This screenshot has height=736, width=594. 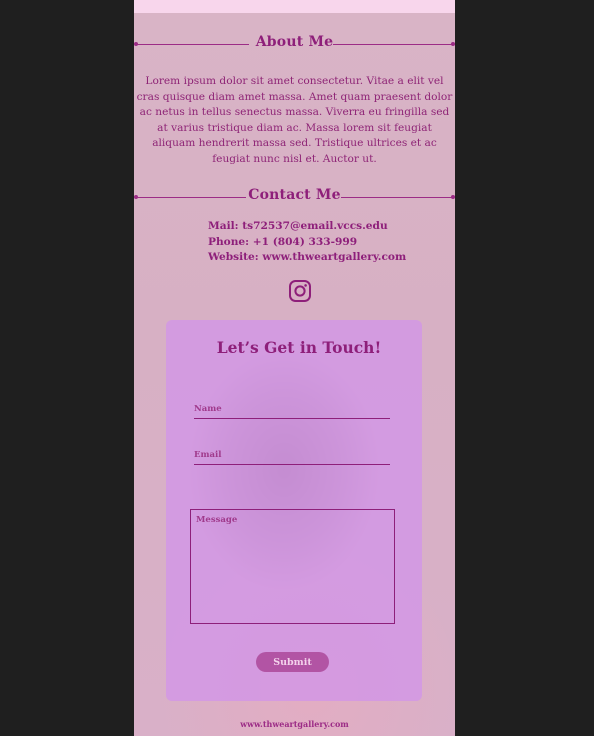 I want to click on about-title: About Me, so click(x=294, y=42).